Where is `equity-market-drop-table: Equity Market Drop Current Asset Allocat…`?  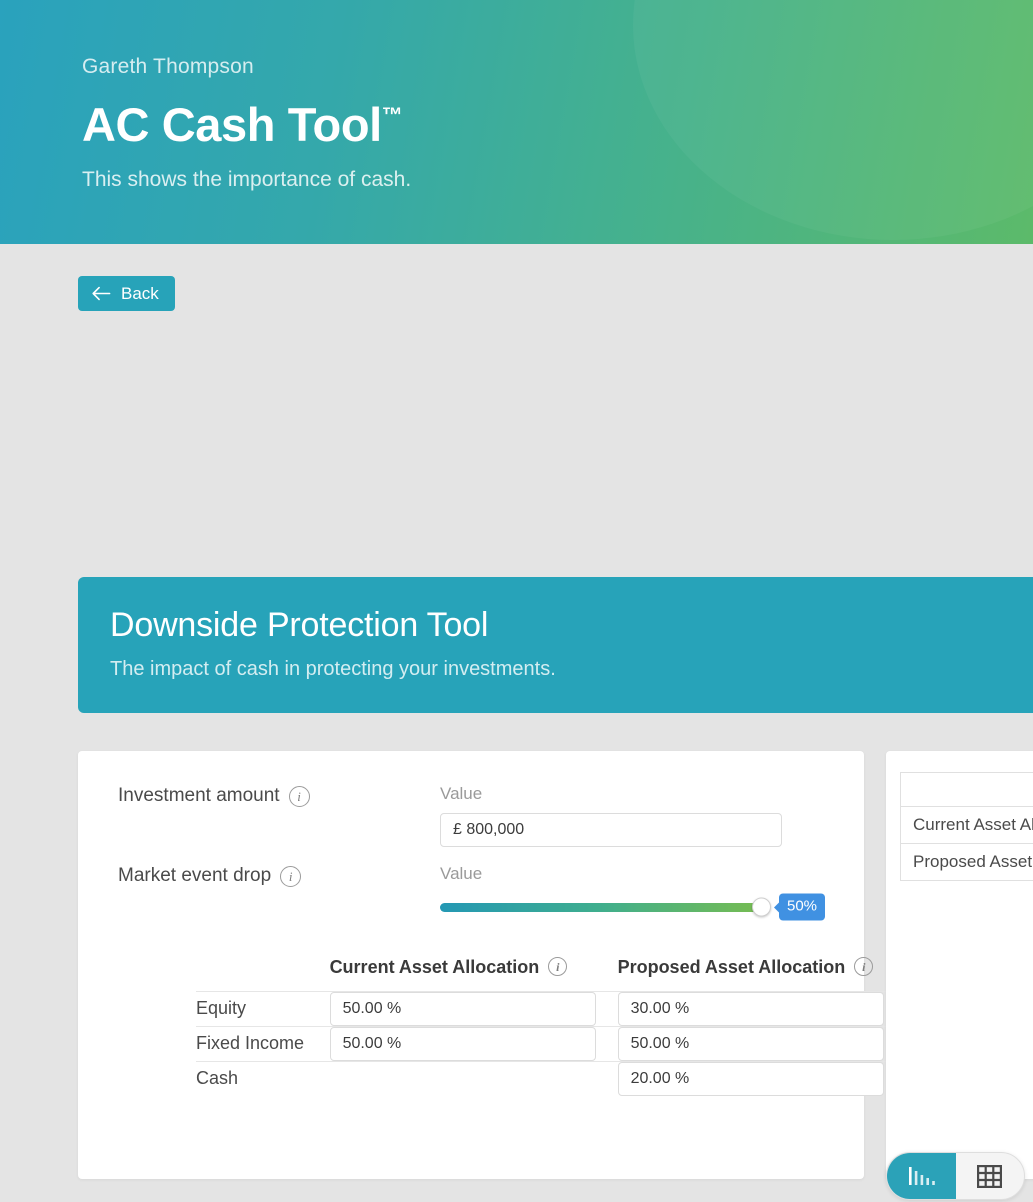
equity-market-drop-table: Equity Market Drop Current Asset Allocat… is located at coordinates (966, 826).